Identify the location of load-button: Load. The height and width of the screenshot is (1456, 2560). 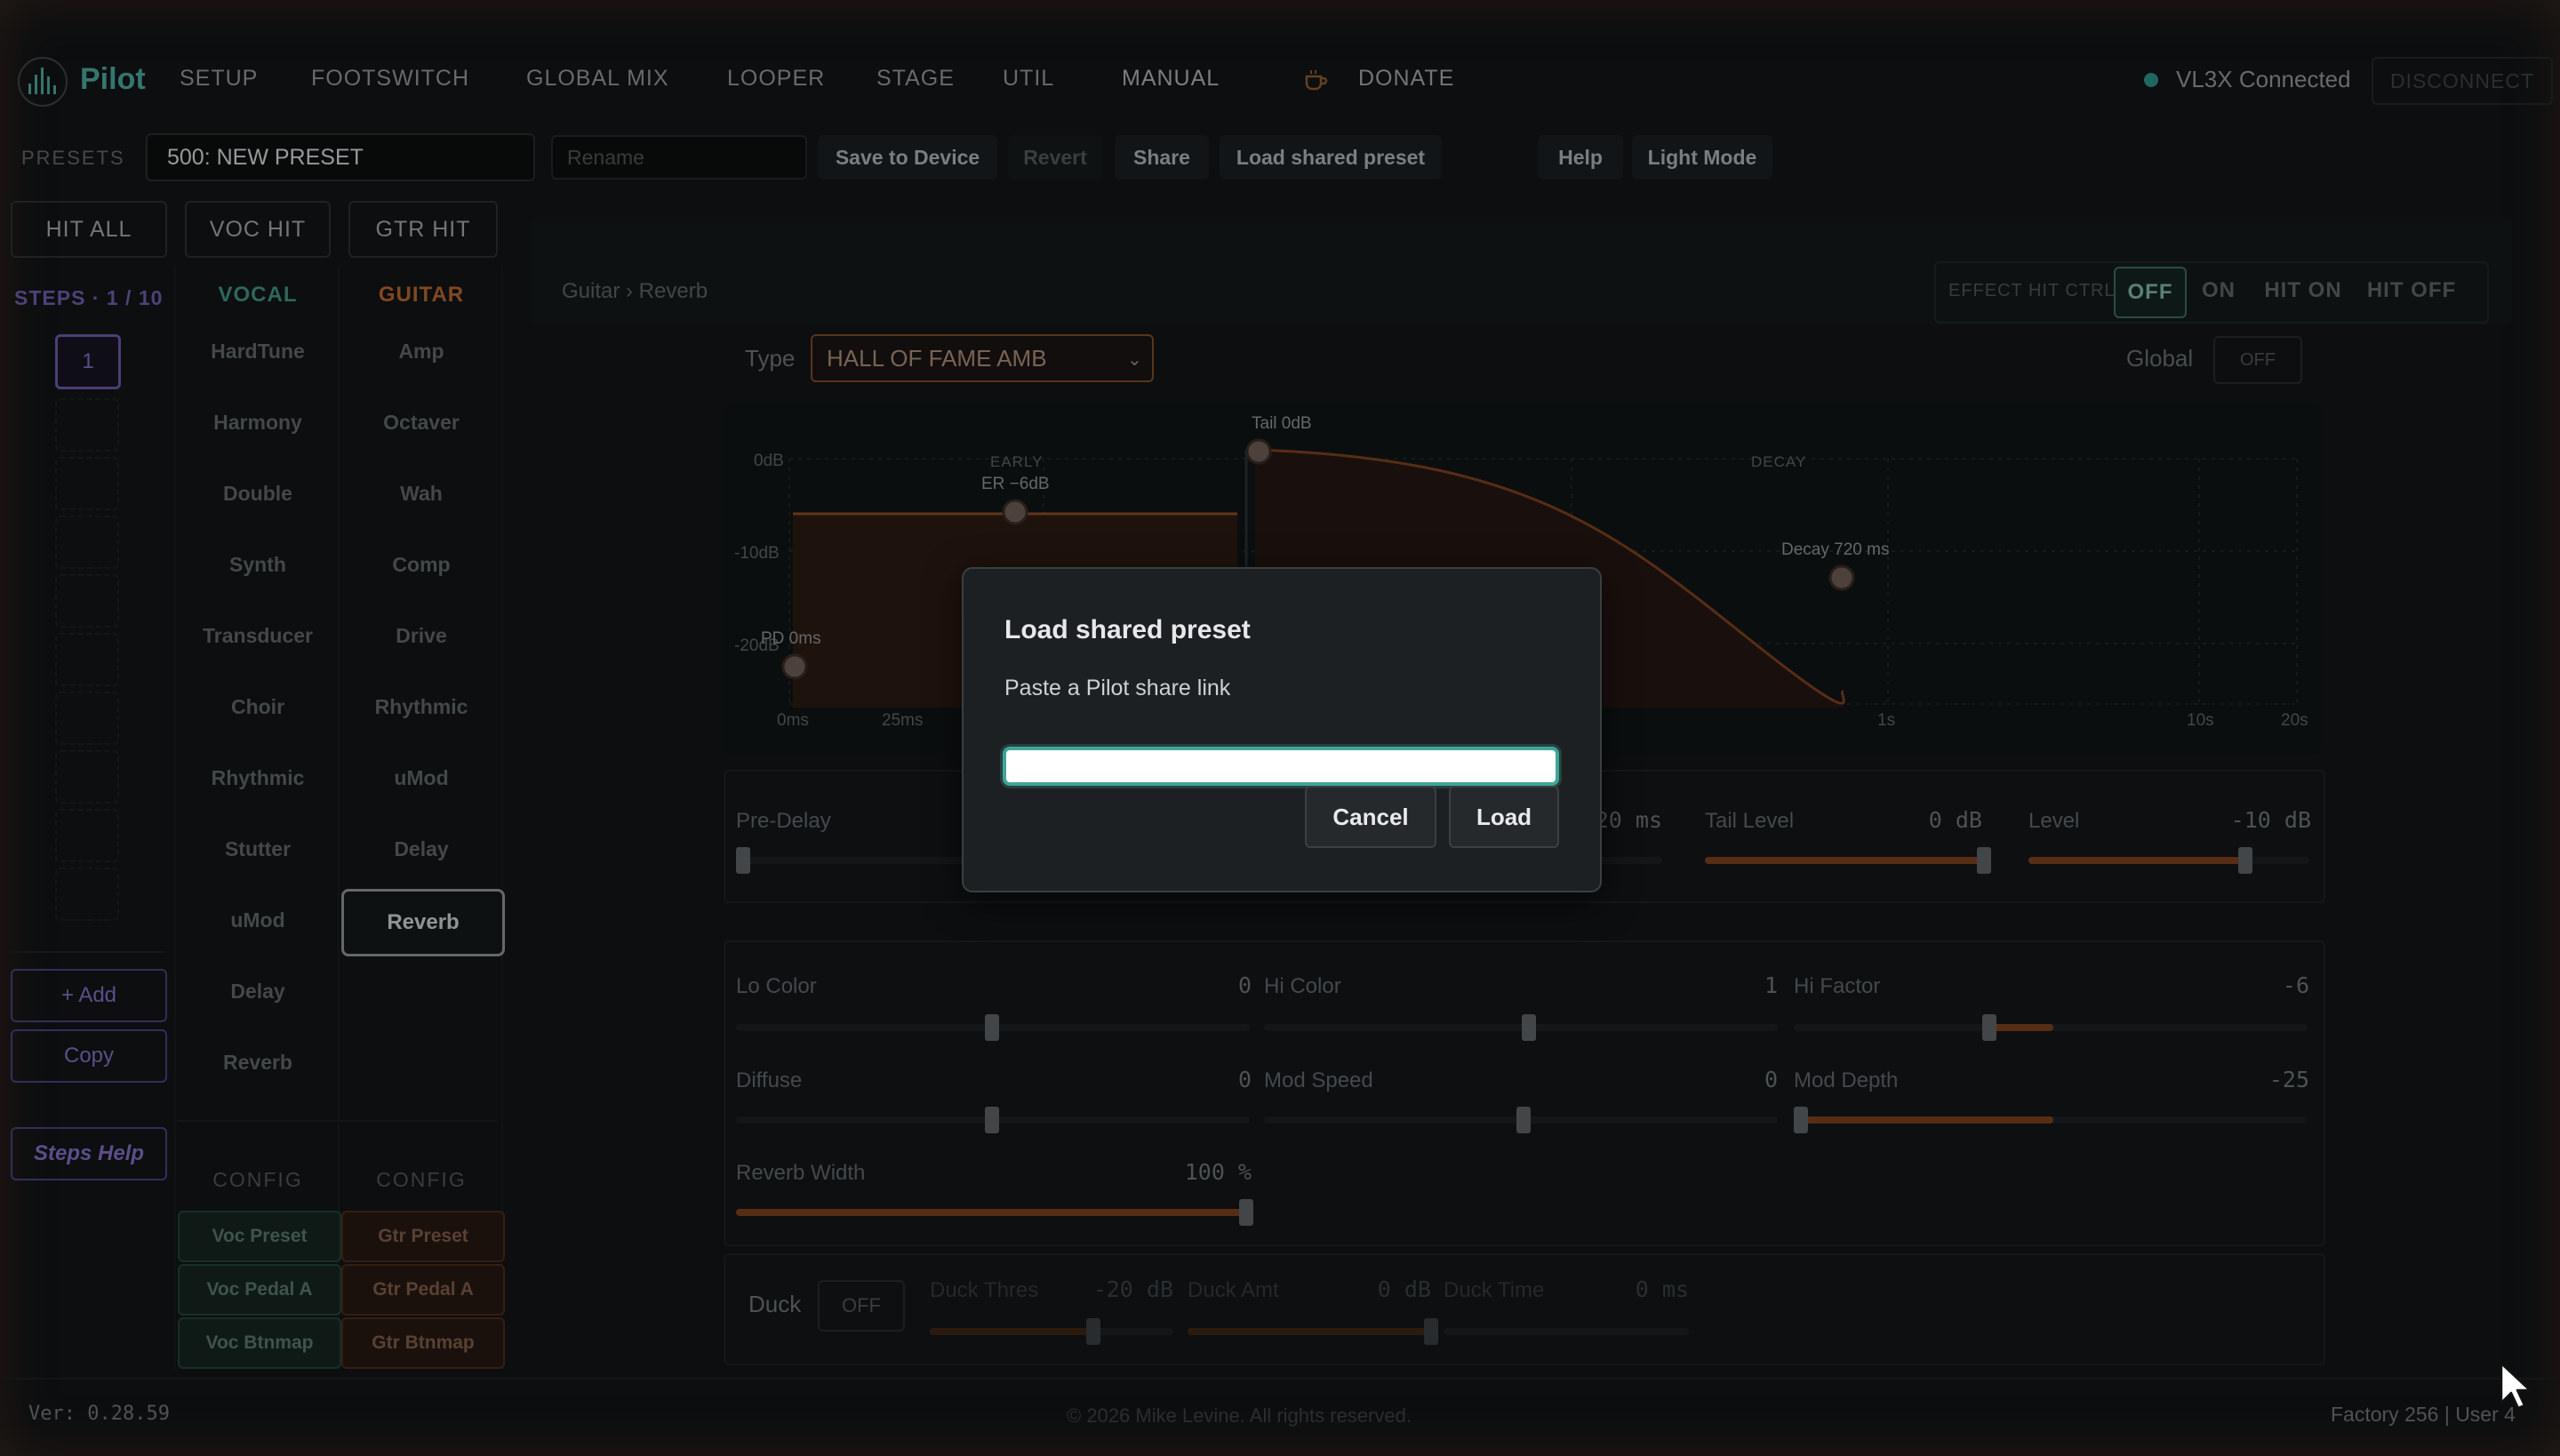
(1504, 817).